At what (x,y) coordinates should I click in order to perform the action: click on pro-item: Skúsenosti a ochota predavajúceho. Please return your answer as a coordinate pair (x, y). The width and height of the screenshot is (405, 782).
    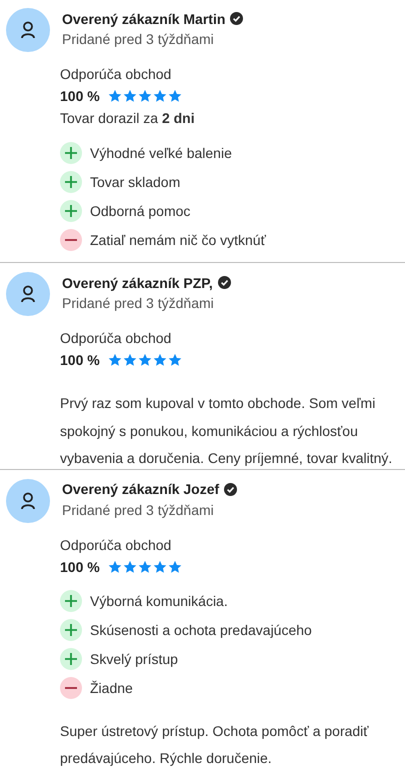
    Looking at the image, I should click on (201, 630).